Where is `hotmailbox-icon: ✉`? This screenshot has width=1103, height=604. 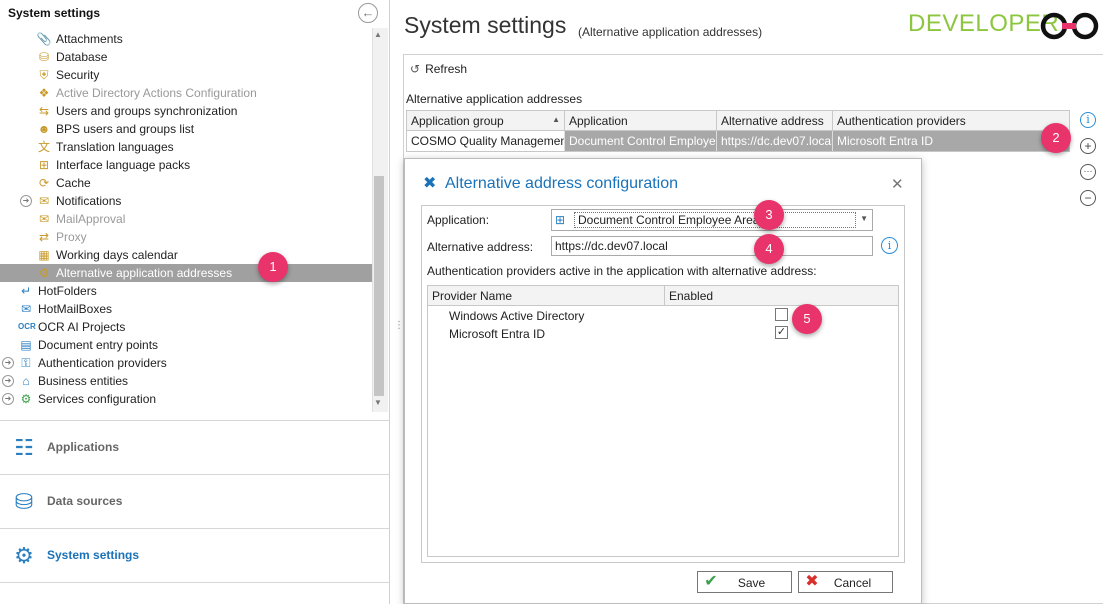 hotmailbox-icon: ✉ is located at coordinates (26, 309).